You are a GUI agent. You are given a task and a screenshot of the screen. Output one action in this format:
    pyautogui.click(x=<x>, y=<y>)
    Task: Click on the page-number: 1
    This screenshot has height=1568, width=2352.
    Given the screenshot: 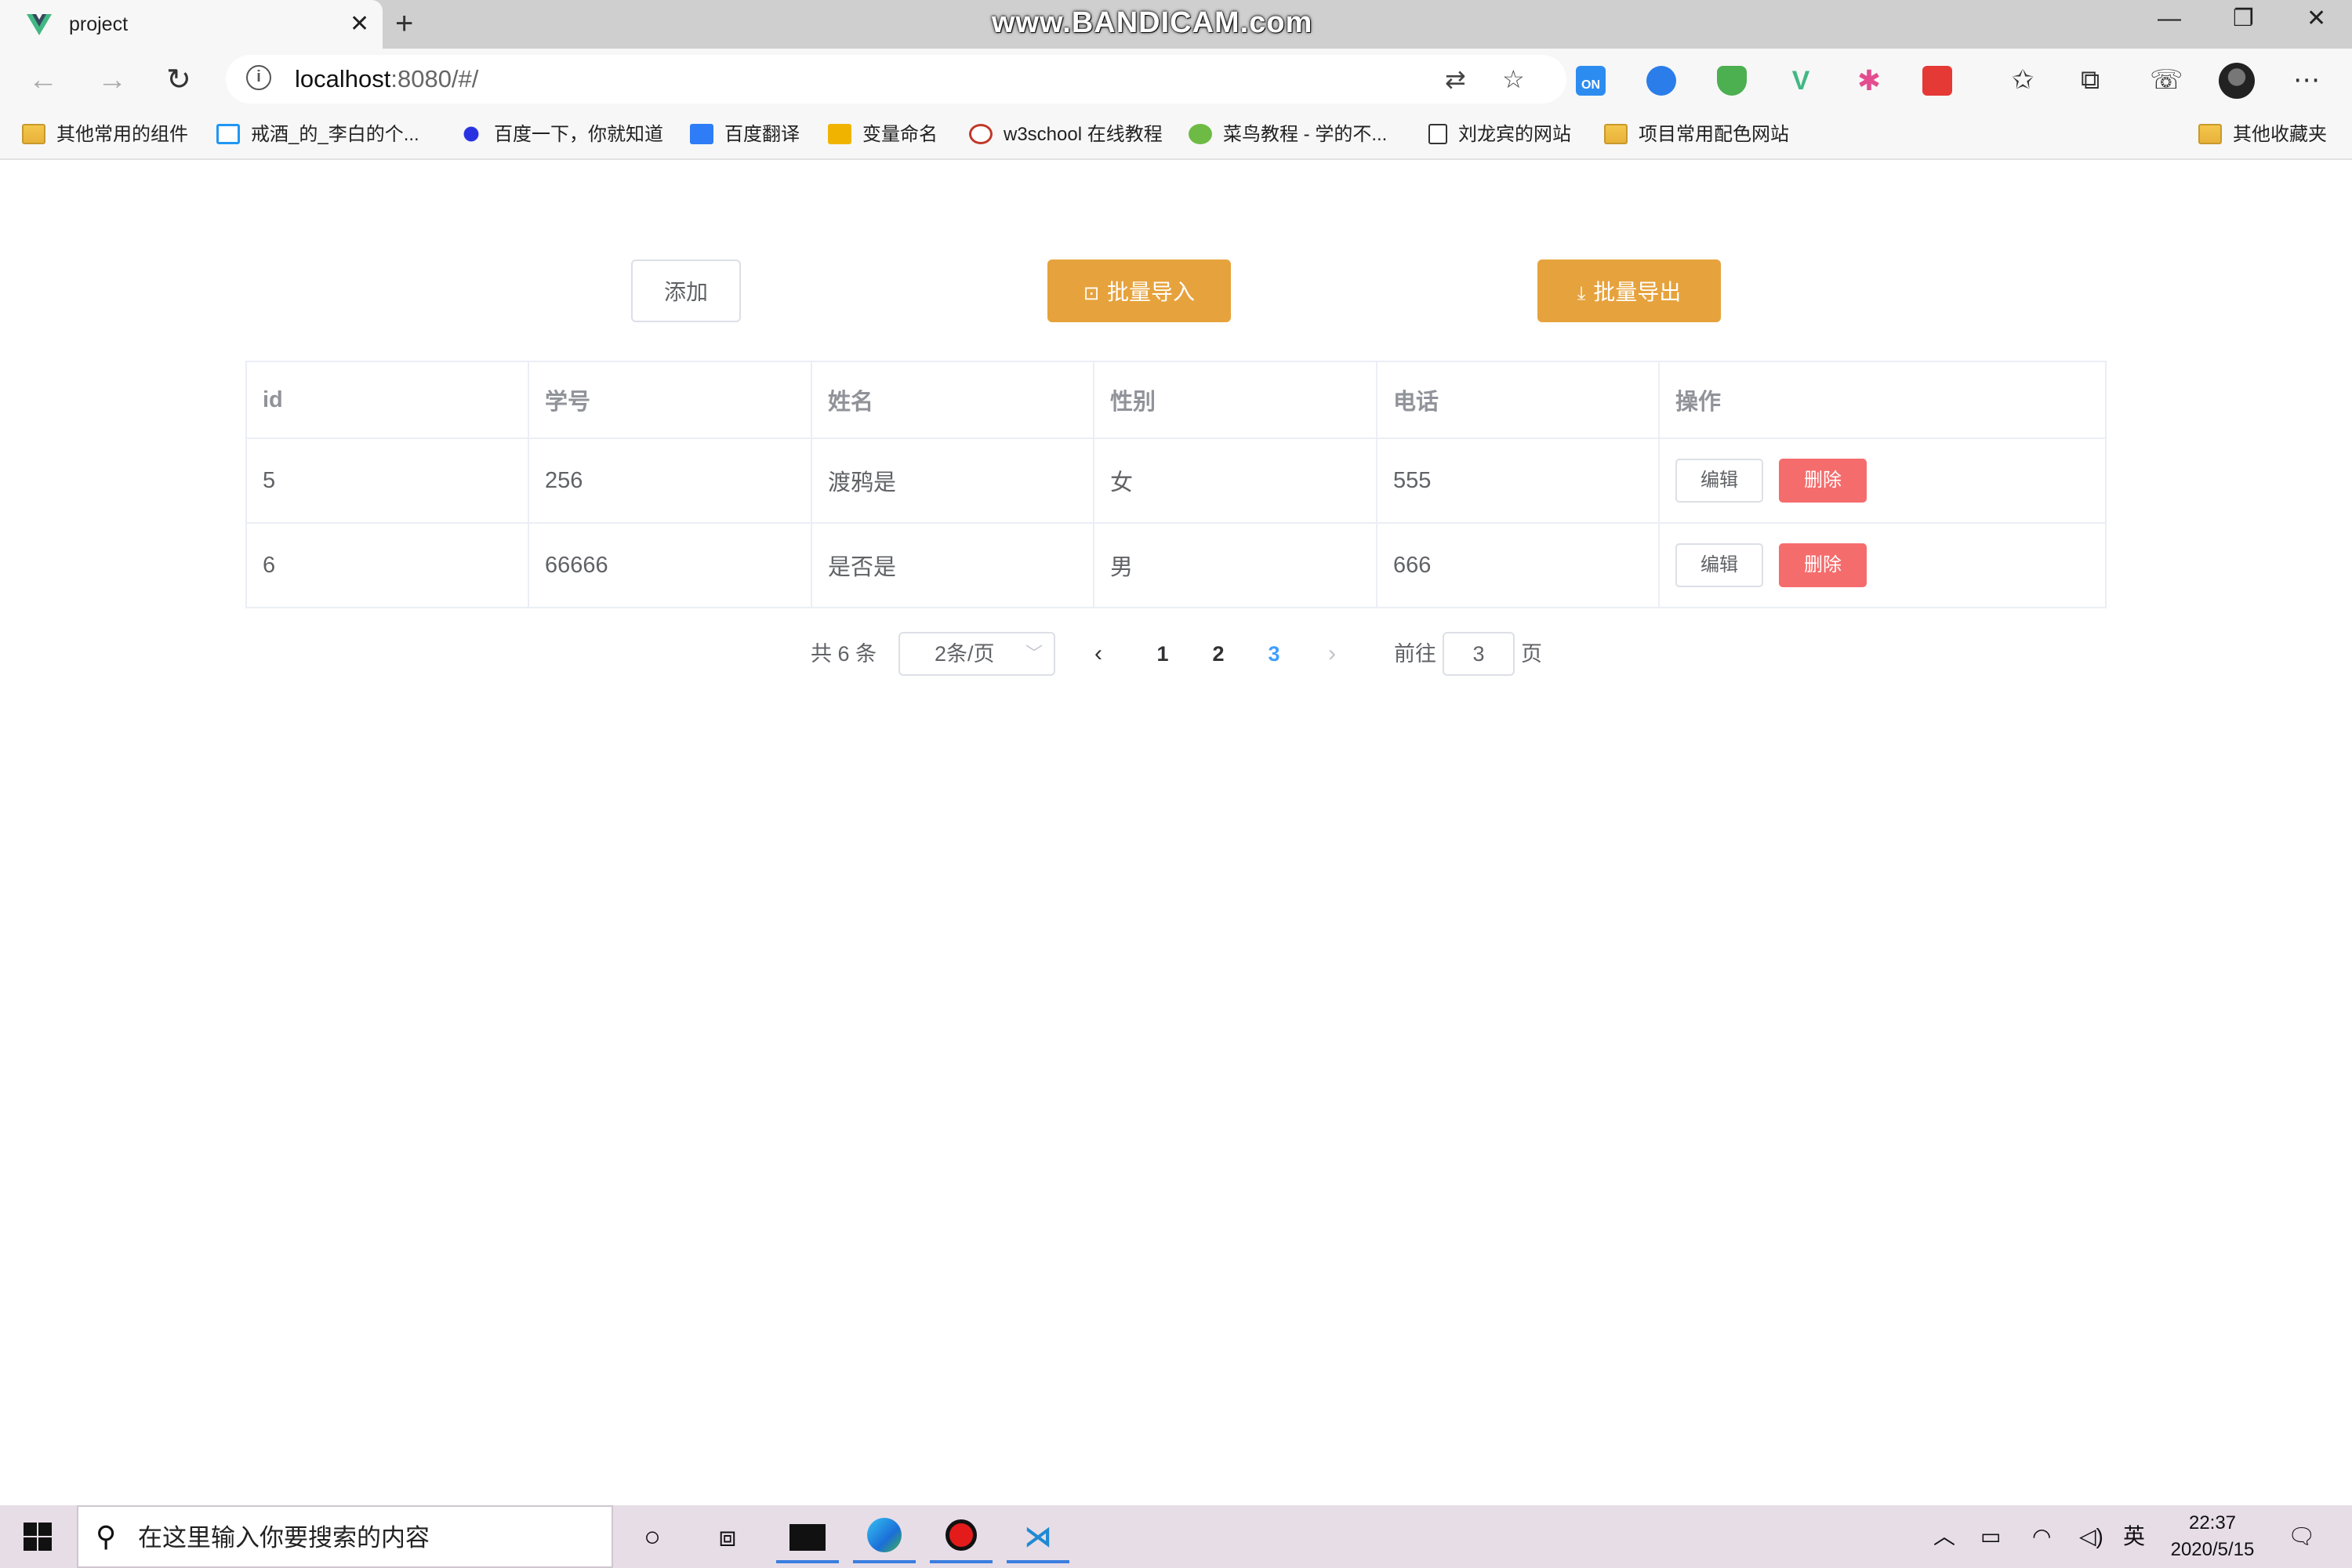 What is the action you would take?
    pyautogui.click(x=1162, y=653)
    